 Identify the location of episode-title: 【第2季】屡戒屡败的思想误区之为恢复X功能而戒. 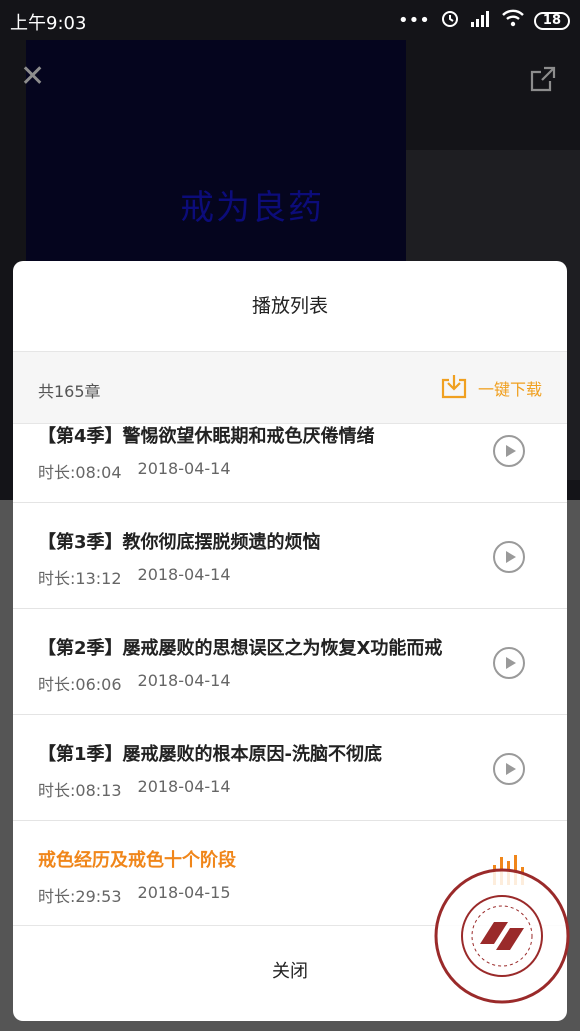
(240, 648).